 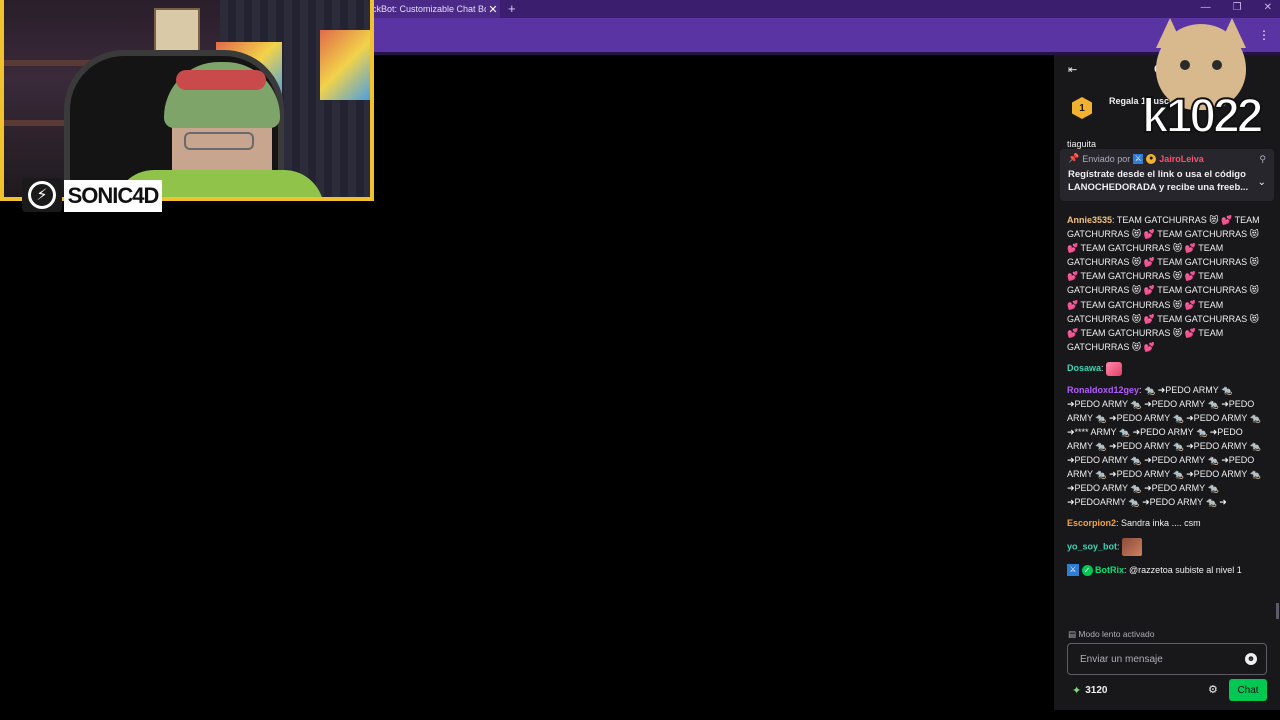 What do you see at coordinates (1262, 182) in the screenshot?
I see `expand-pinned-icon: ⌄` at bounding box center [1262, 182].